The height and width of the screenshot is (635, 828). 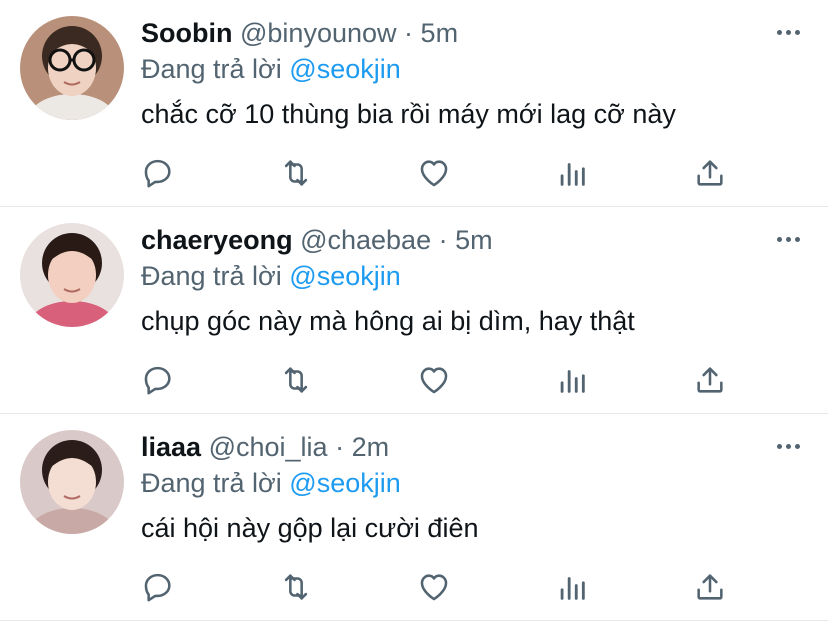 What do you see at coordinates (474, 447) in the screenshot?
I see `tweet-header: liaaa @choi_lia · 2m` at bounding box center [474, 447].